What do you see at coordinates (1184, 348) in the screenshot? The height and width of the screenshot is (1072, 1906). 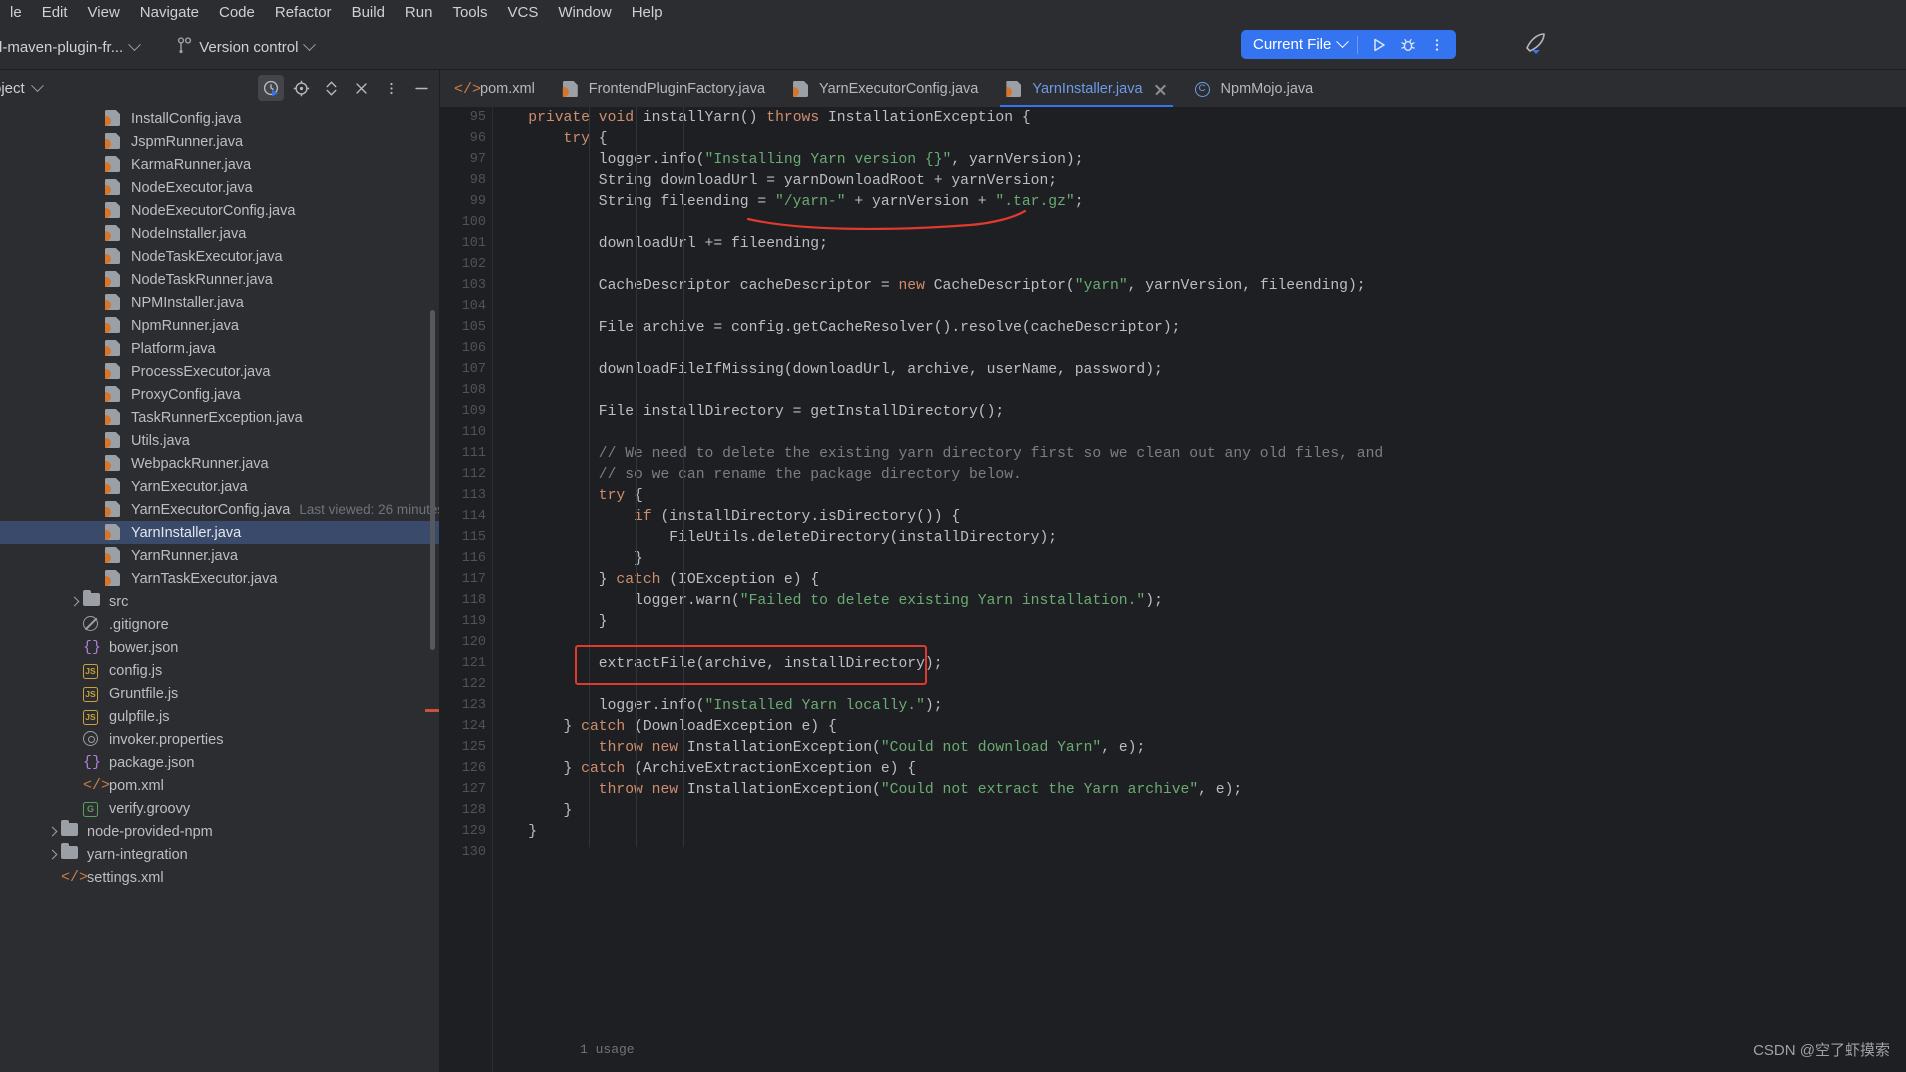 I see `code-line: 106` at bounding box center [1184, 348].